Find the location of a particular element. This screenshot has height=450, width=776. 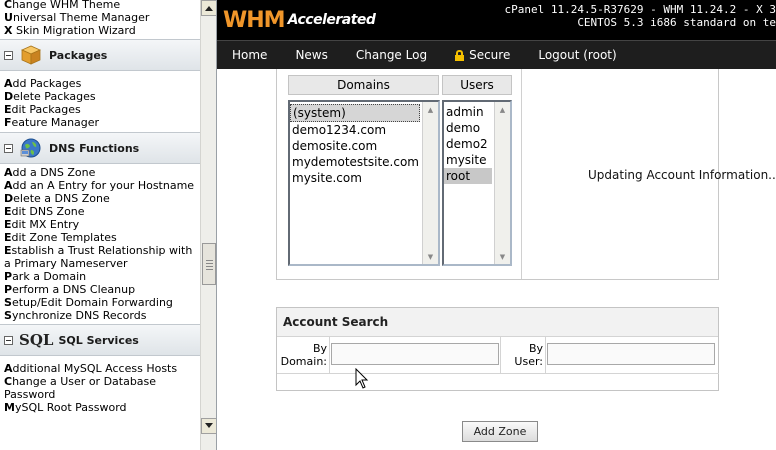

chevron-up-icon is located at coordinates (209, 8).